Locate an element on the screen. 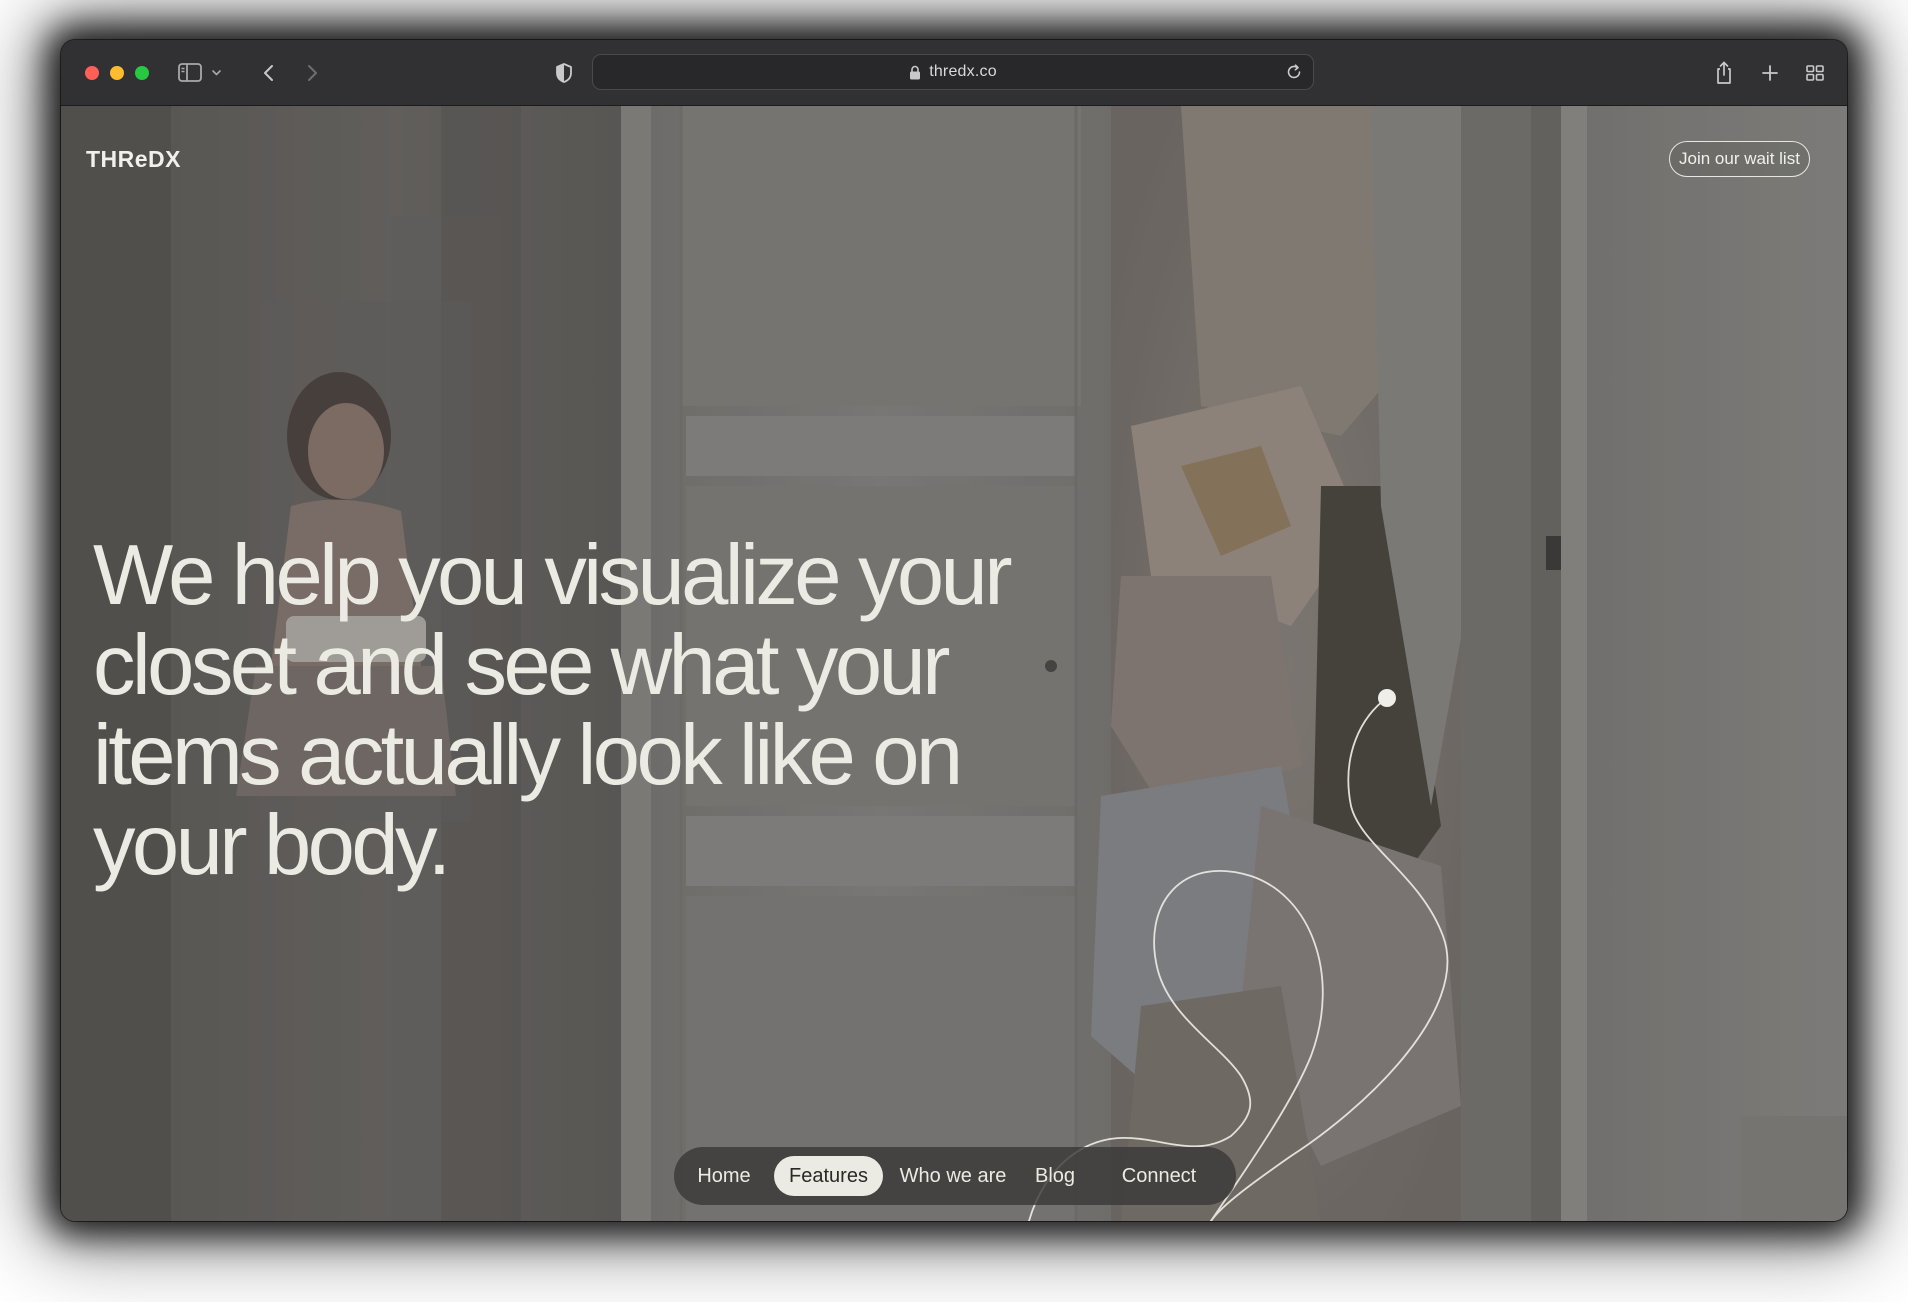  shield-icon is located at coordinates (564, 73).